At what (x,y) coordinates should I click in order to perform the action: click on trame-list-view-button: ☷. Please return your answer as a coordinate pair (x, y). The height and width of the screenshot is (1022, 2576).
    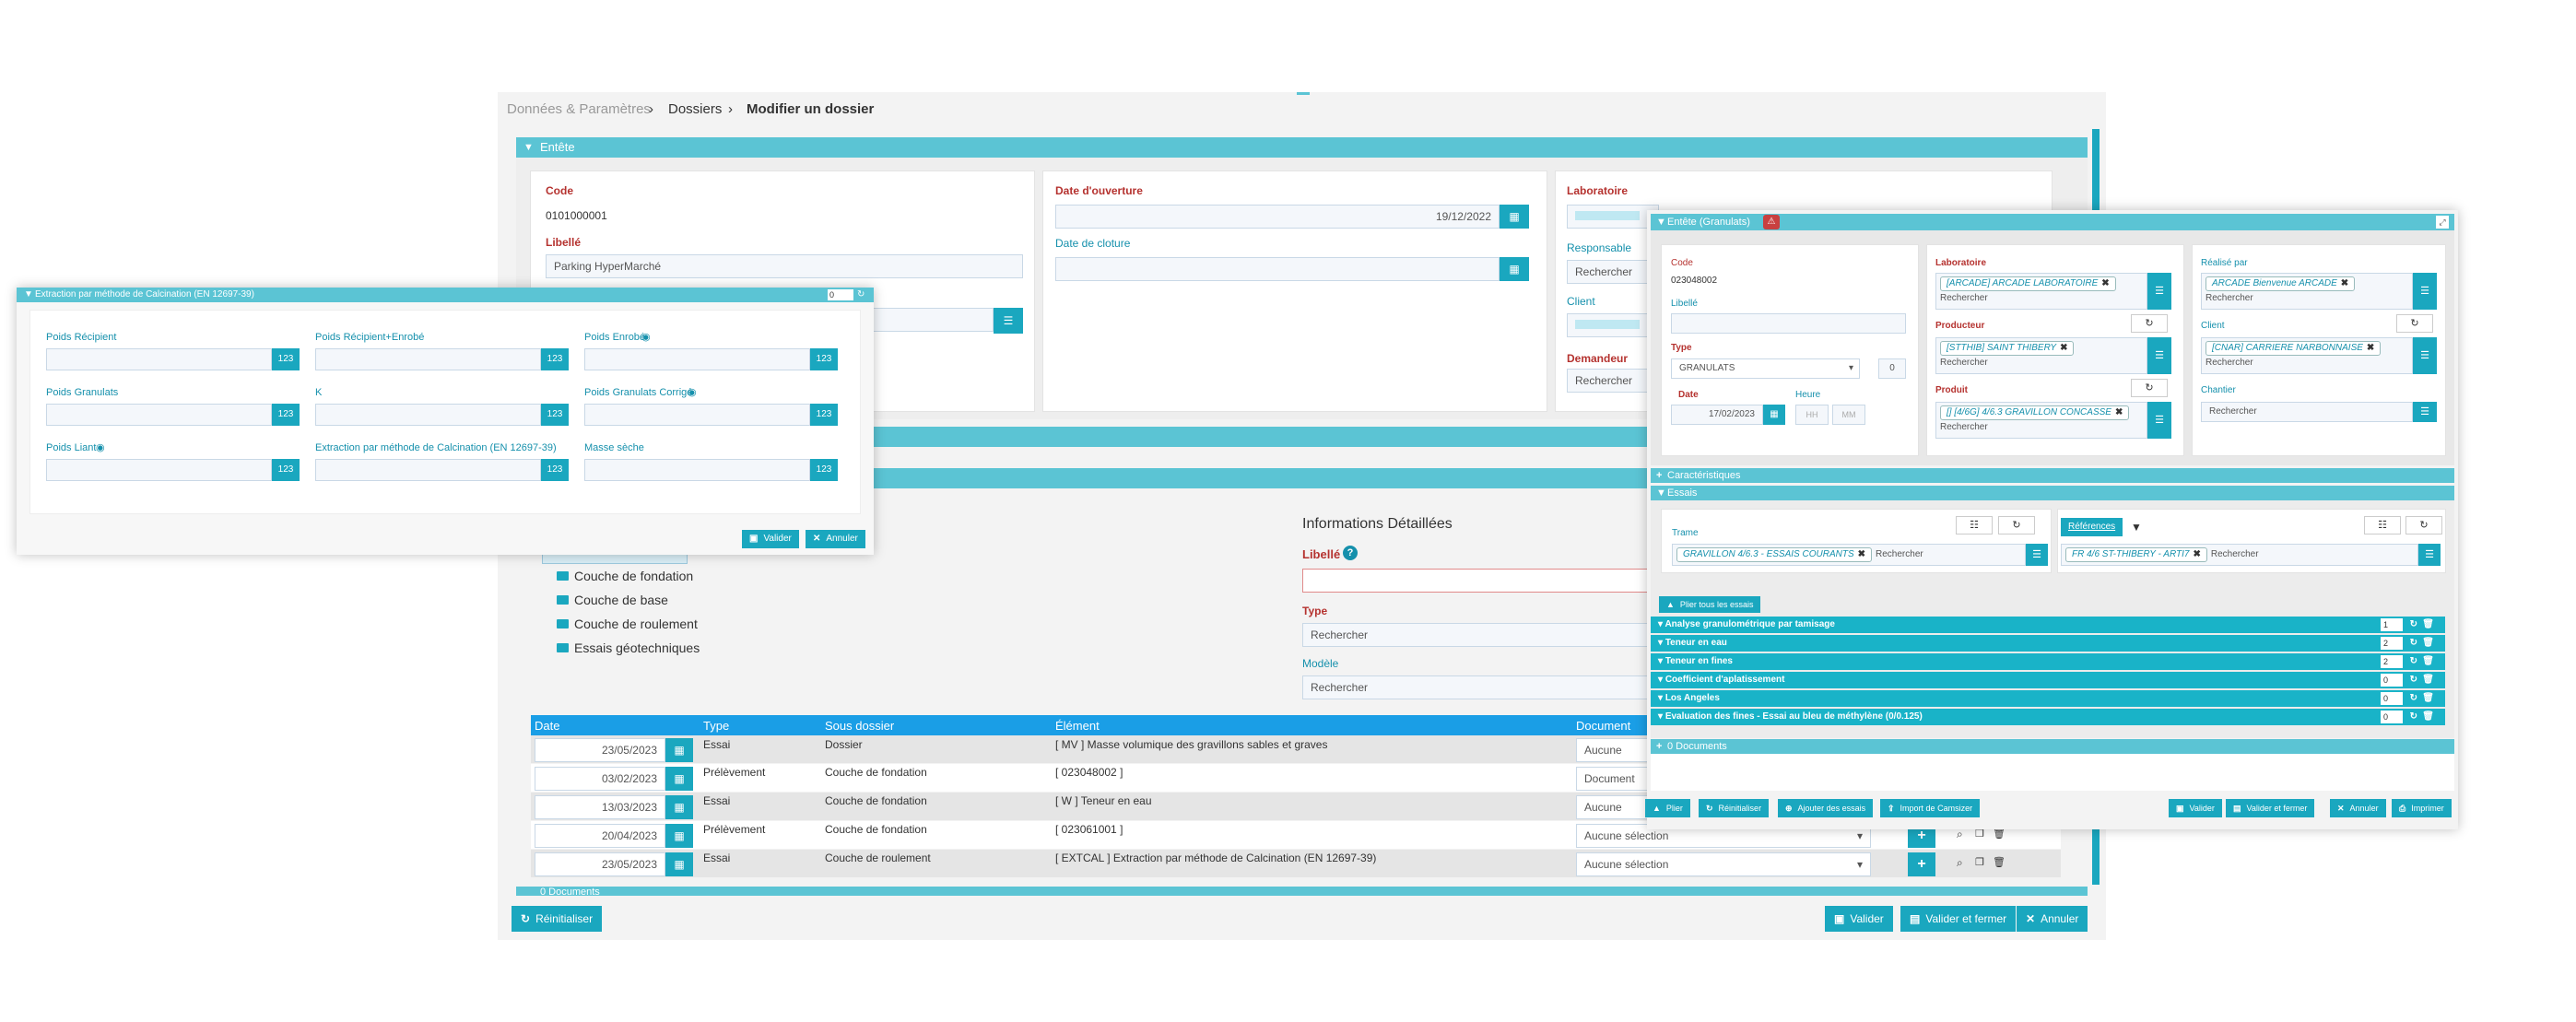
    Looking at the image, I should click on (1974, 525).